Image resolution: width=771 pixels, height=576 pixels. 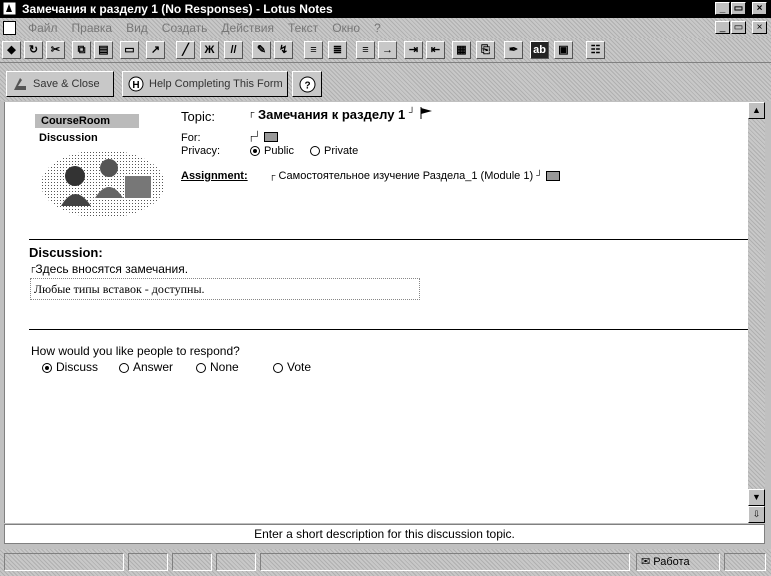 I want to click on privacy-label: Privacy:, so click(x=201, y=151).